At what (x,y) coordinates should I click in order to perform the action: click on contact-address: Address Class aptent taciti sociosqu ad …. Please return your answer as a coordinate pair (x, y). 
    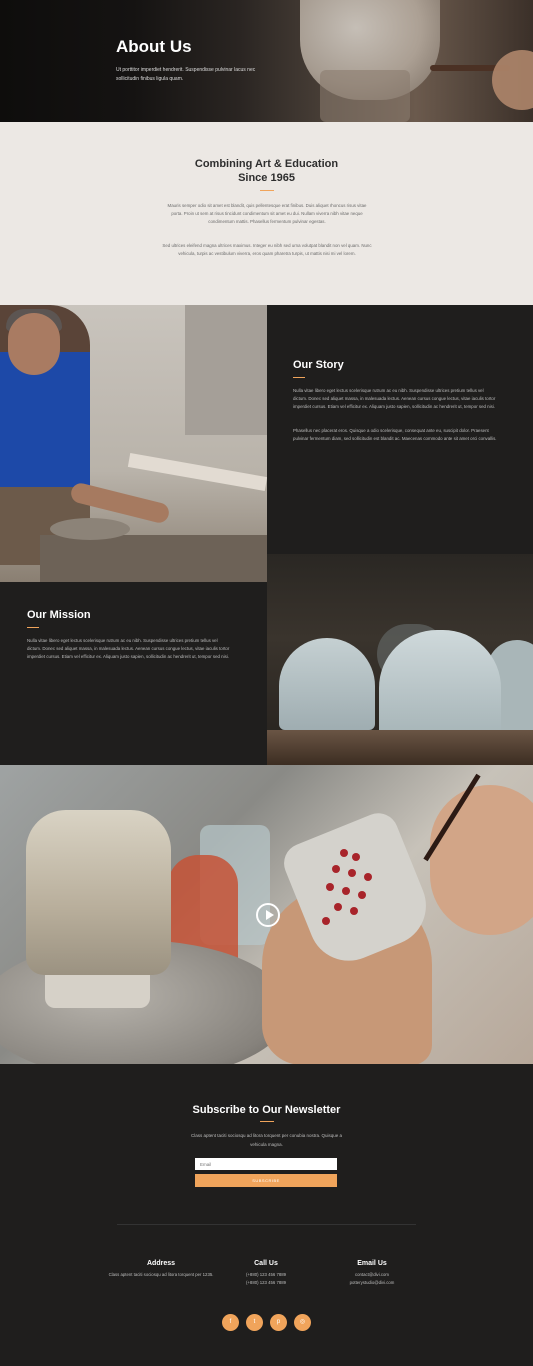
    Looking at the image, I should click on (161, 1269).